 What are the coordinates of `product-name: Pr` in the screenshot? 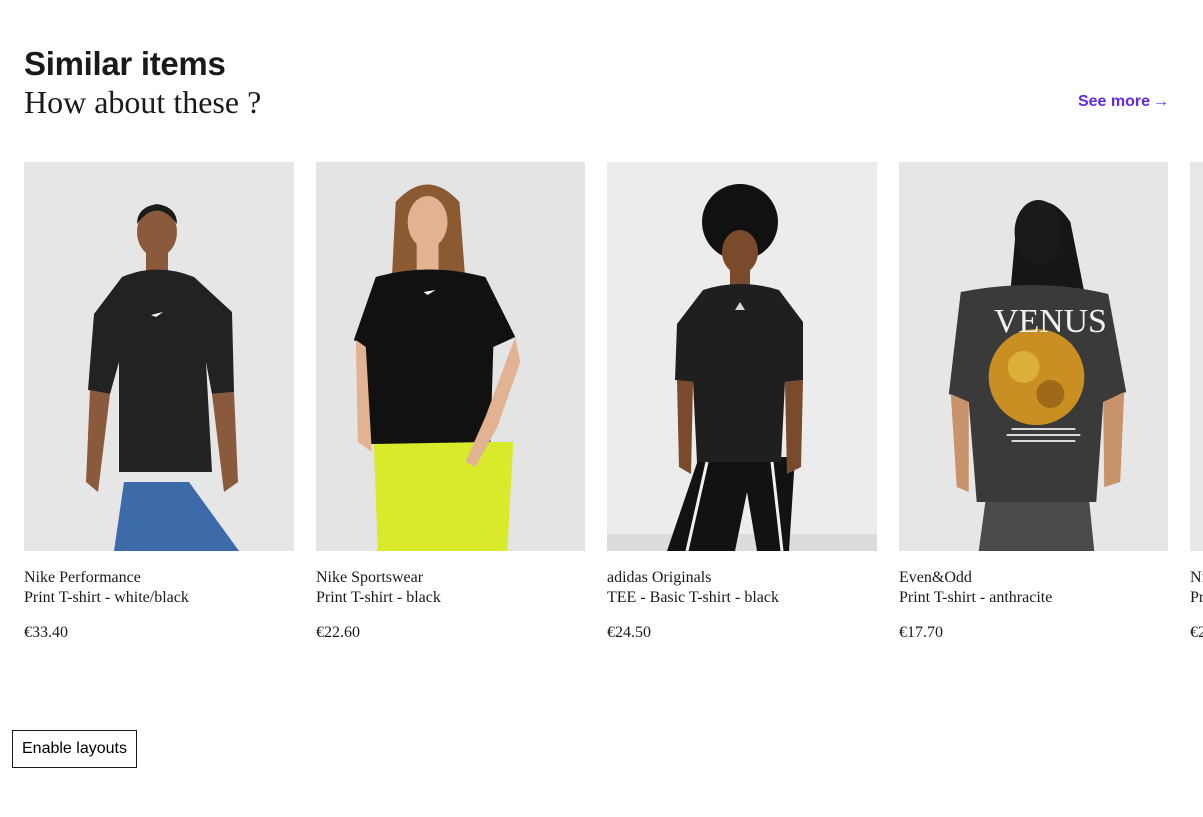 It's located at (1196, 597).